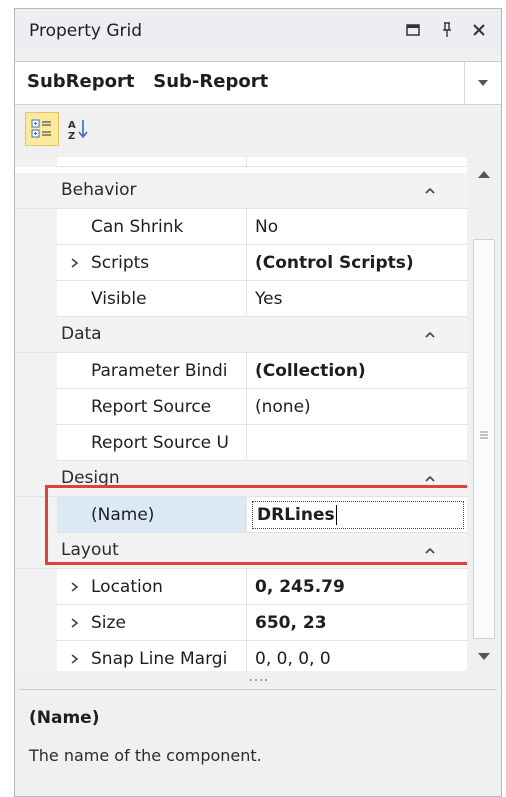  I want to click on property-value: (Collection), so click(357, 371).